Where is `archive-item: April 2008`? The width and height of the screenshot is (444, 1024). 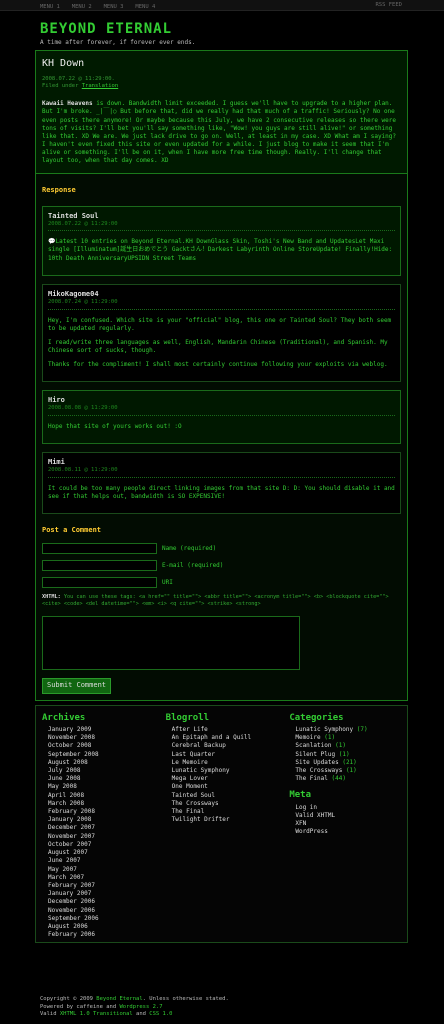 archive-item: April 2008 is located at coordinates (104, 796).